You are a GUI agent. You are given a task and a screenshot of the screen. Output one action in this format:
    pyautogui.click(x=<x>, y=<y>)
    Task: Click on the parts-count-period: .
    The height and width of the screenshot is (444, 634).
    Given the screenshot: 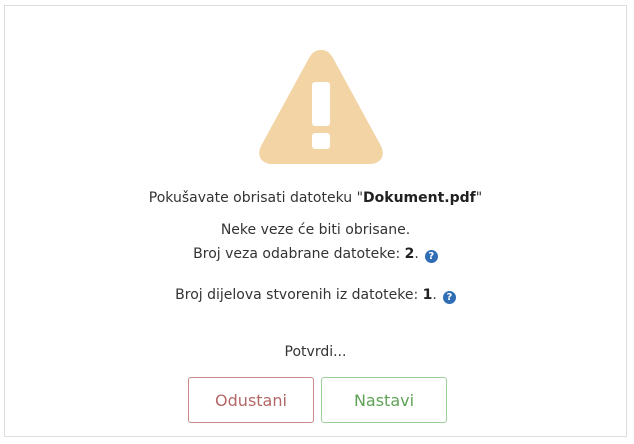 What is the action you would take?
    pyautogui.click(x=434, y=295)
    